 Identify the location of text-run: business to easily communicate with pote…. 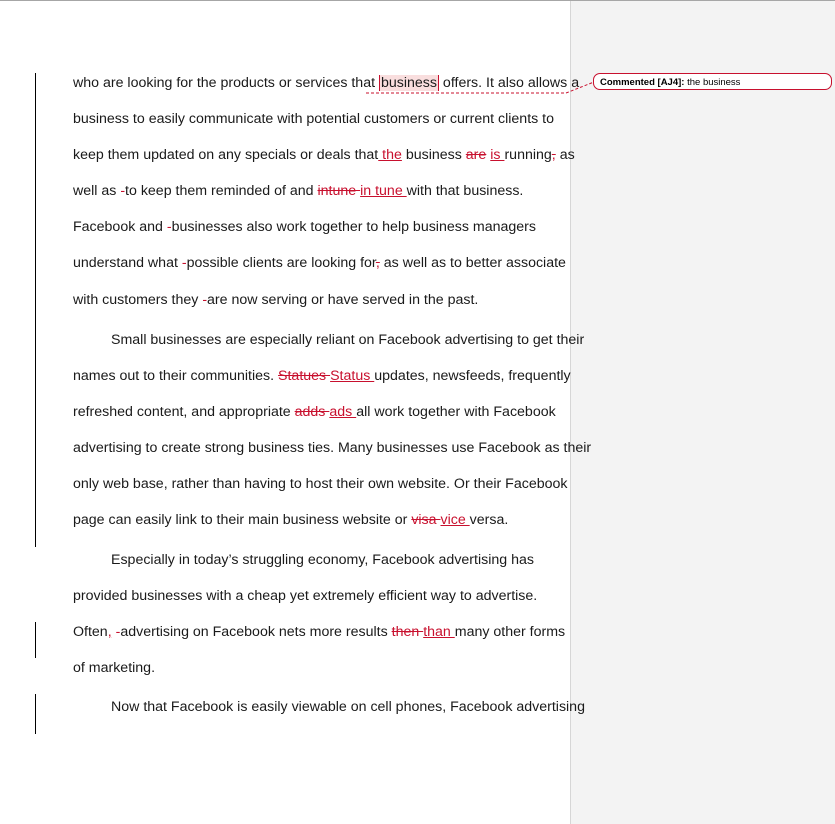
(314, 119).